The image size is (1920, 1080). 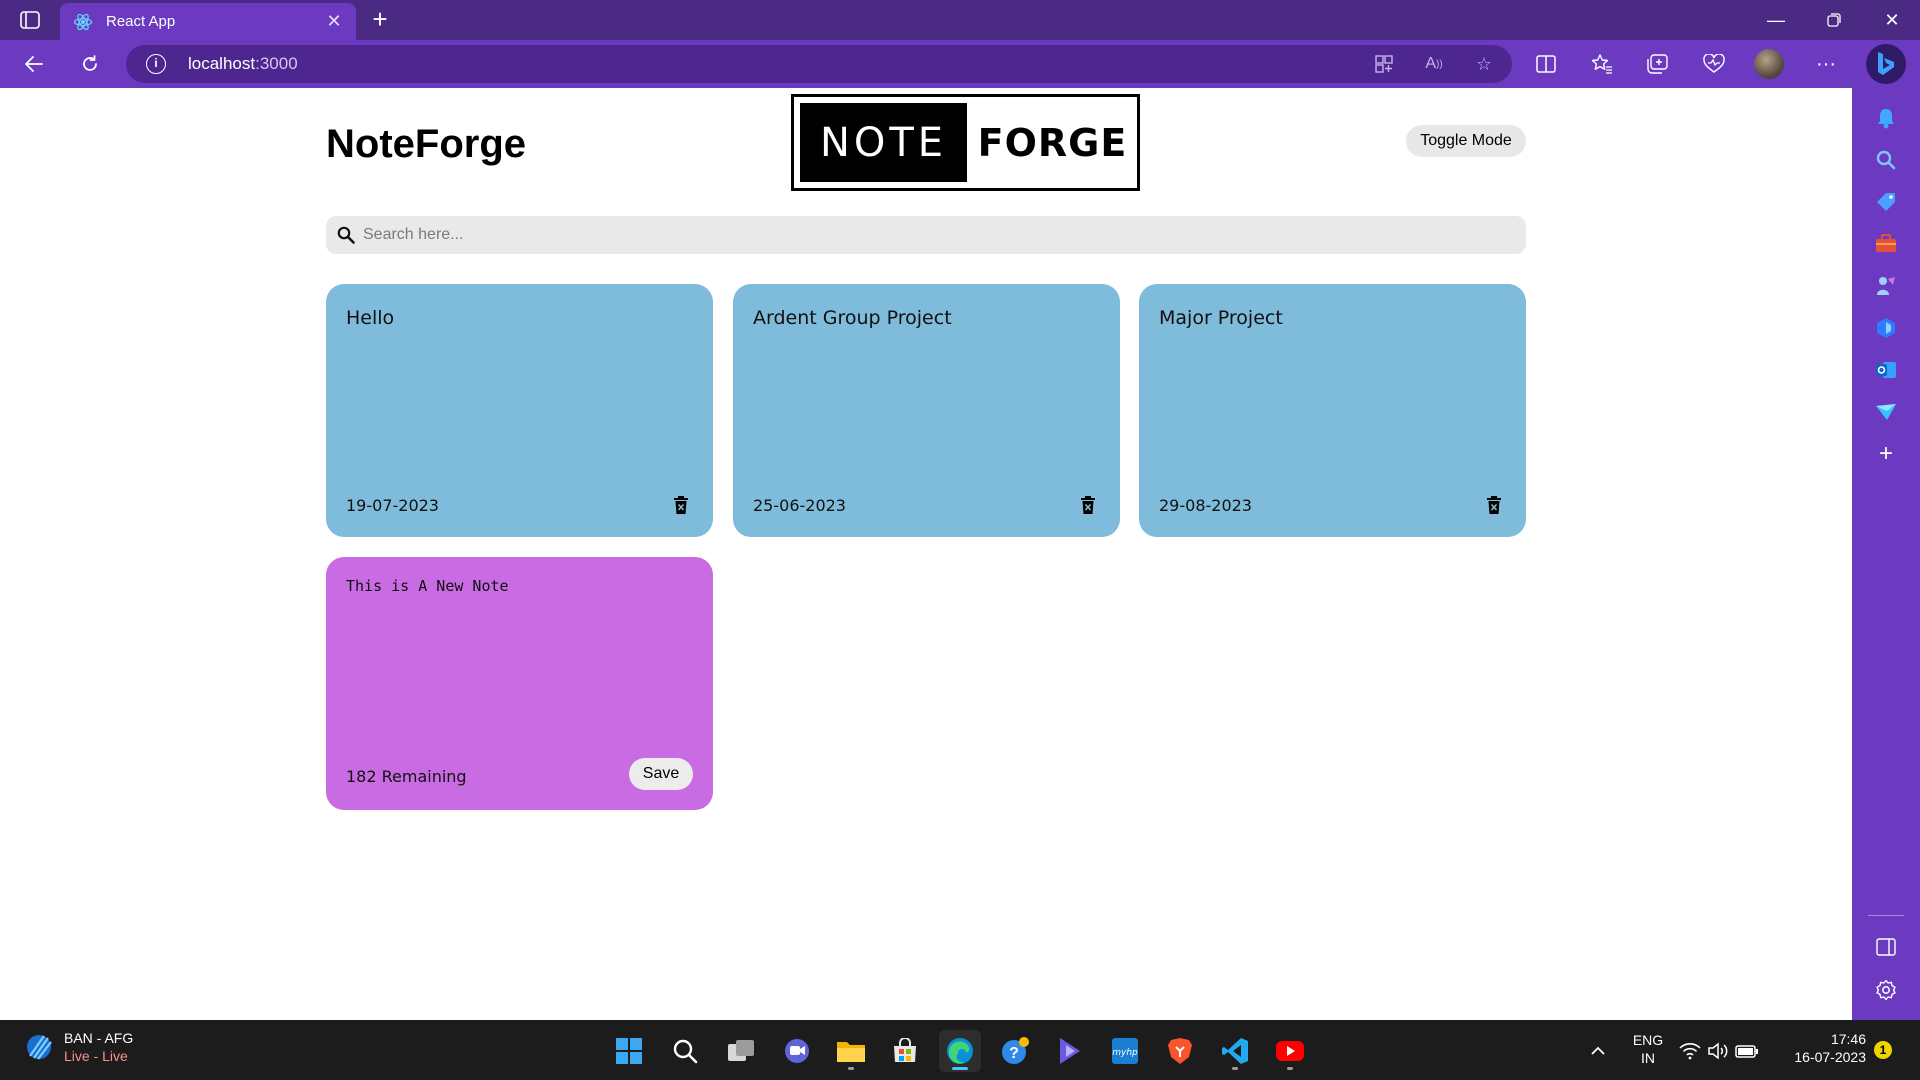 I want to click on power-automate-icon, so click(x=1070, y=1051).